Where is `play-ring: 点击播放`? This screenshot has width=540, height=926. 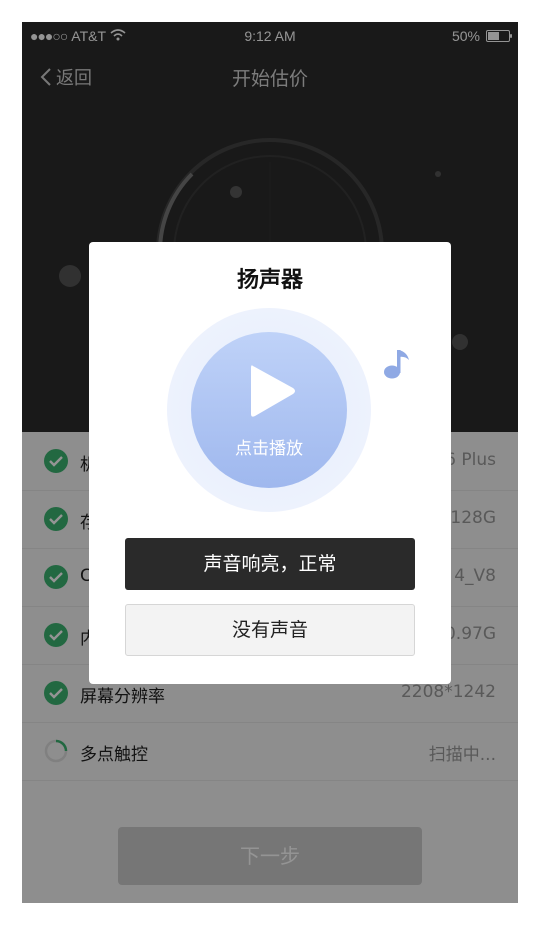
play-ring: 点击播放 is located at coordinates (269, 410).